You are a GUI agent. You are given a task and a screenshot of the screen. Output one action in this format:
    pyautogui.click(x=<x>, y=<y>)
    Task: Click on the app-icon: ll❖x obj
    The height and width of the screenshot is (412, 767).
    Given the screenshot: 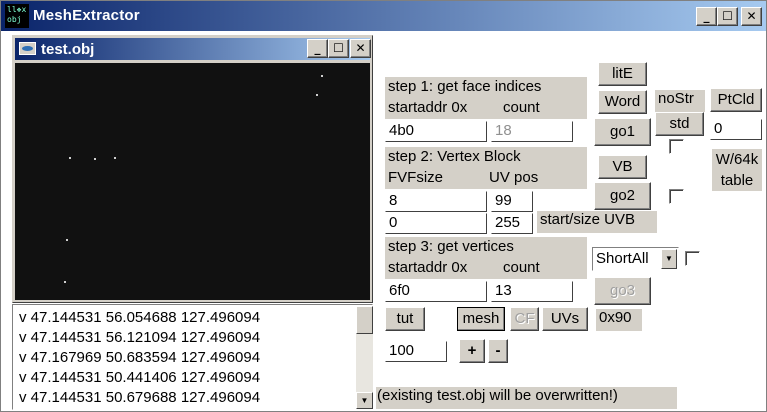 What is the action you would take?
    pyautogui.click(x=17, y=16)
    